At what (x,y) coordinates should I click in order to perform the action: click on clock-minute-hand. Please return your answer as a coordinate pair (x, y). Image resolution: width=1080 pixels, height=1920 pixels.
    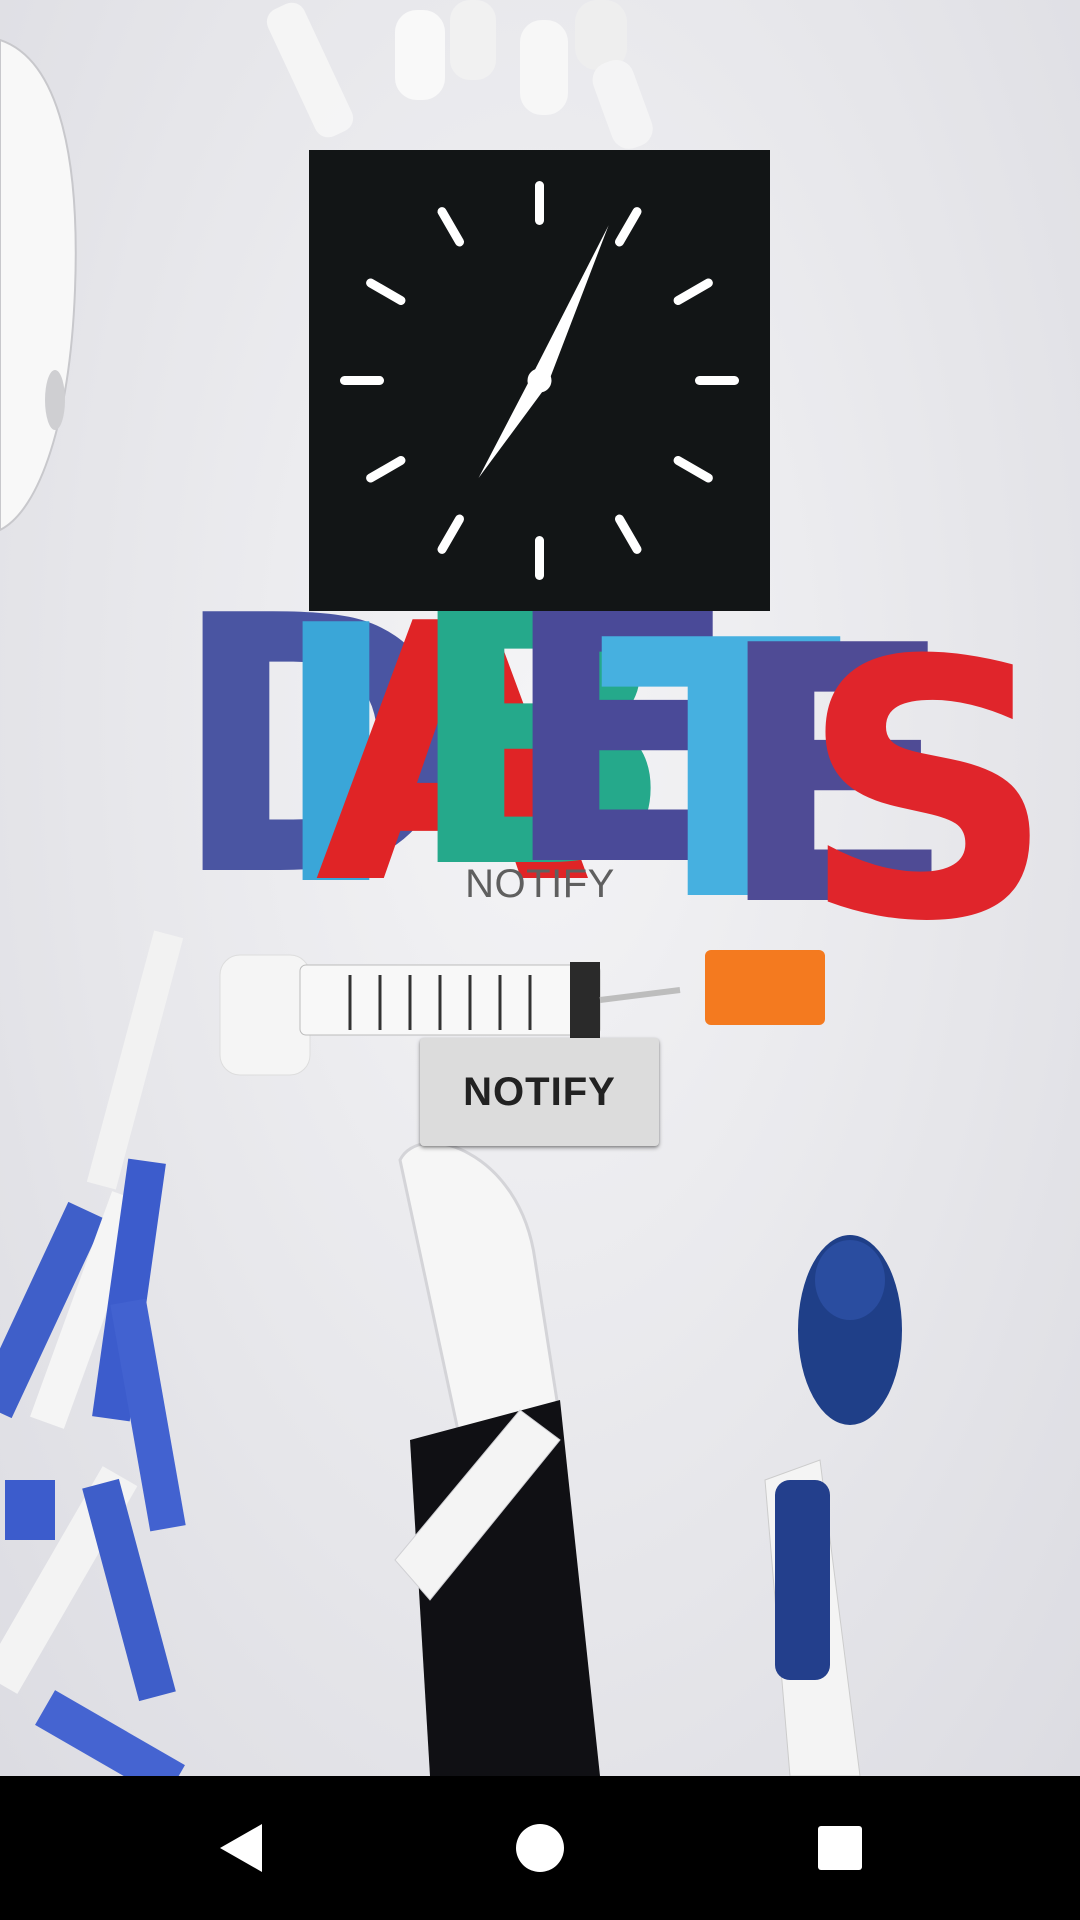
    Looking at the image, I should click on (570, 305).